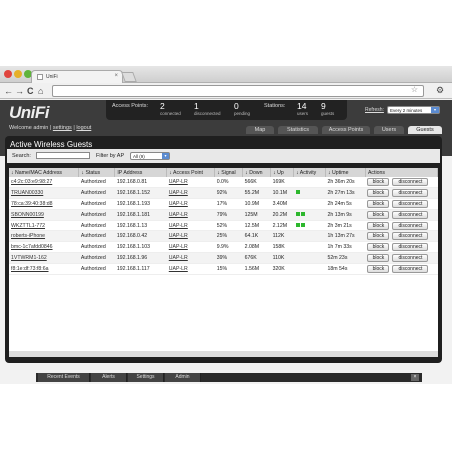 This screenshot has height=452, width=452. I want to click on actions-cell: block disconnect, so click(401, 247).